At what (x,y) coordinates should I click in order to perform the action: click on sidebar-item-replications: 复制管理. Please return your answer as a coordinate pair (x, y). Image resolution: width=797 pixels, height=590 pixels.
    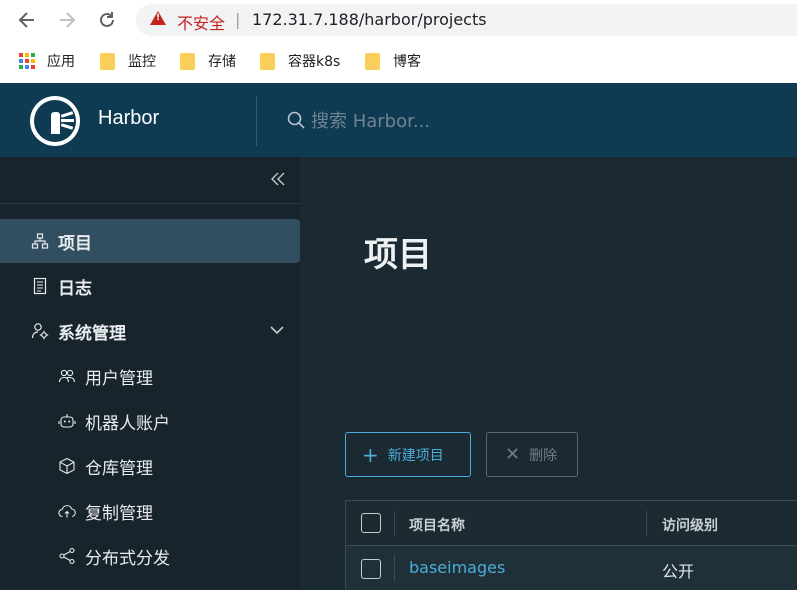
    Looking at the image, I should click on (150, 511).